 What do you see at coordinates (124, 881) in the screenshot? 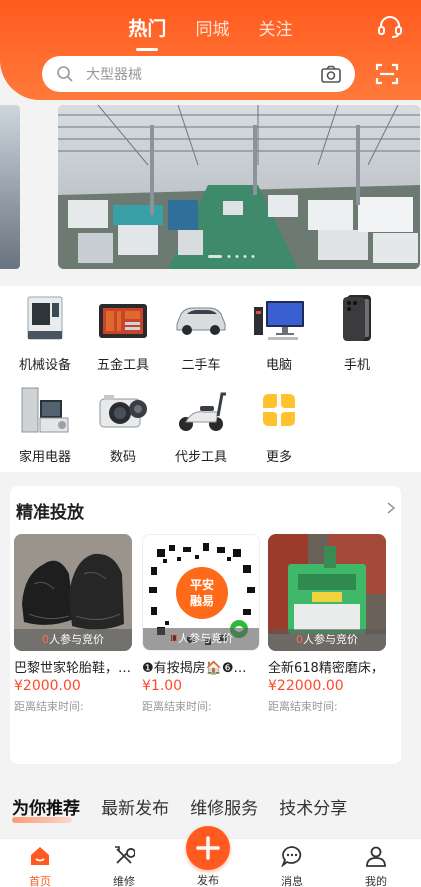
I see `nav-label: 维修` at bounding box center [124, 881].